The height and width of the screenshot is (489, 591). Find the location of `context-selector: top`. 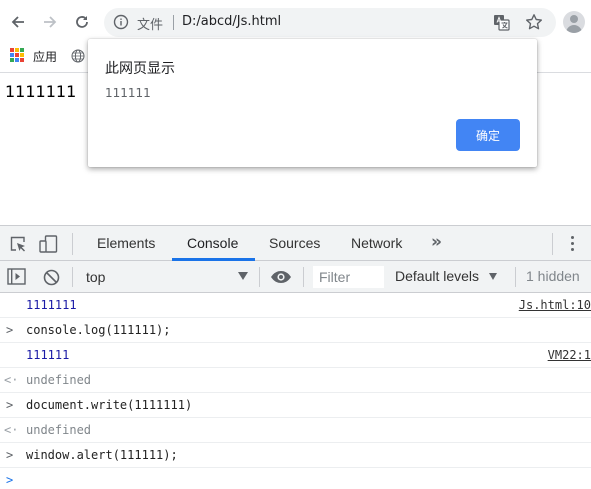

context-selector: top is located at coordinates (164, 277).